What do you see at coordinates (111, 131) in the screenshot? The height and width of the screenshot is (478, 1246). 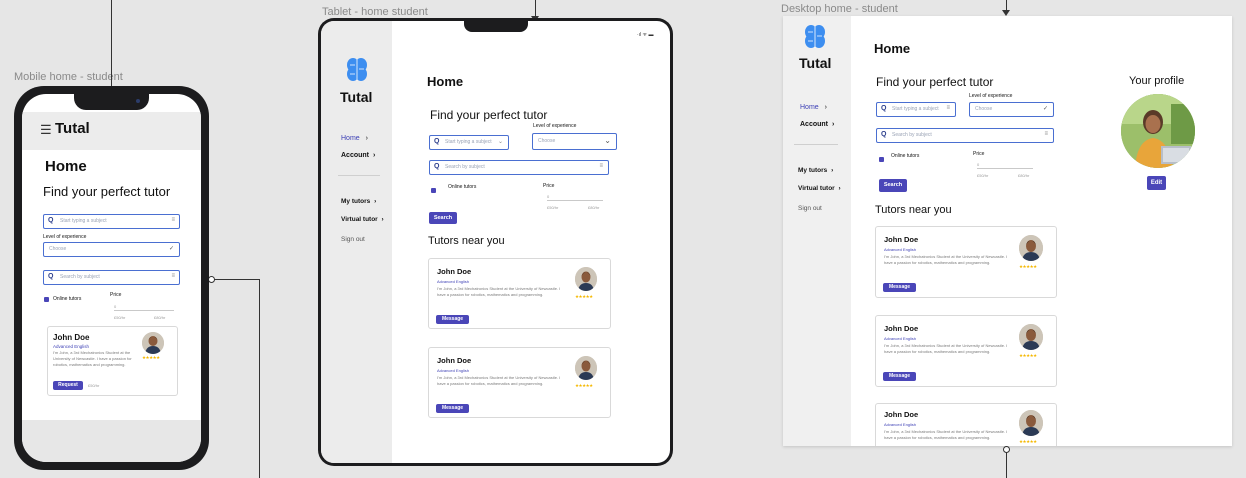 I see `mobile-header: ☰ Tutal` at bounding box center [111, 131].